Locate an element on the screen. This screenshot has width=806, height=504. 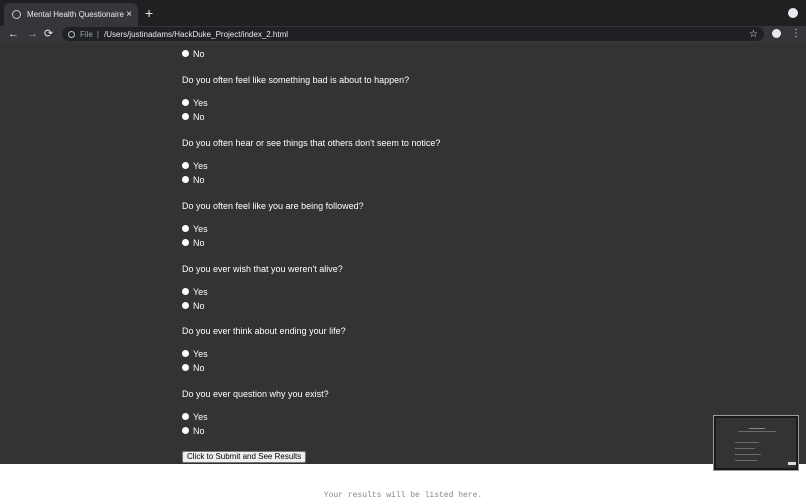
q4-yes-option: Yes is located at coordinates (195, 291).